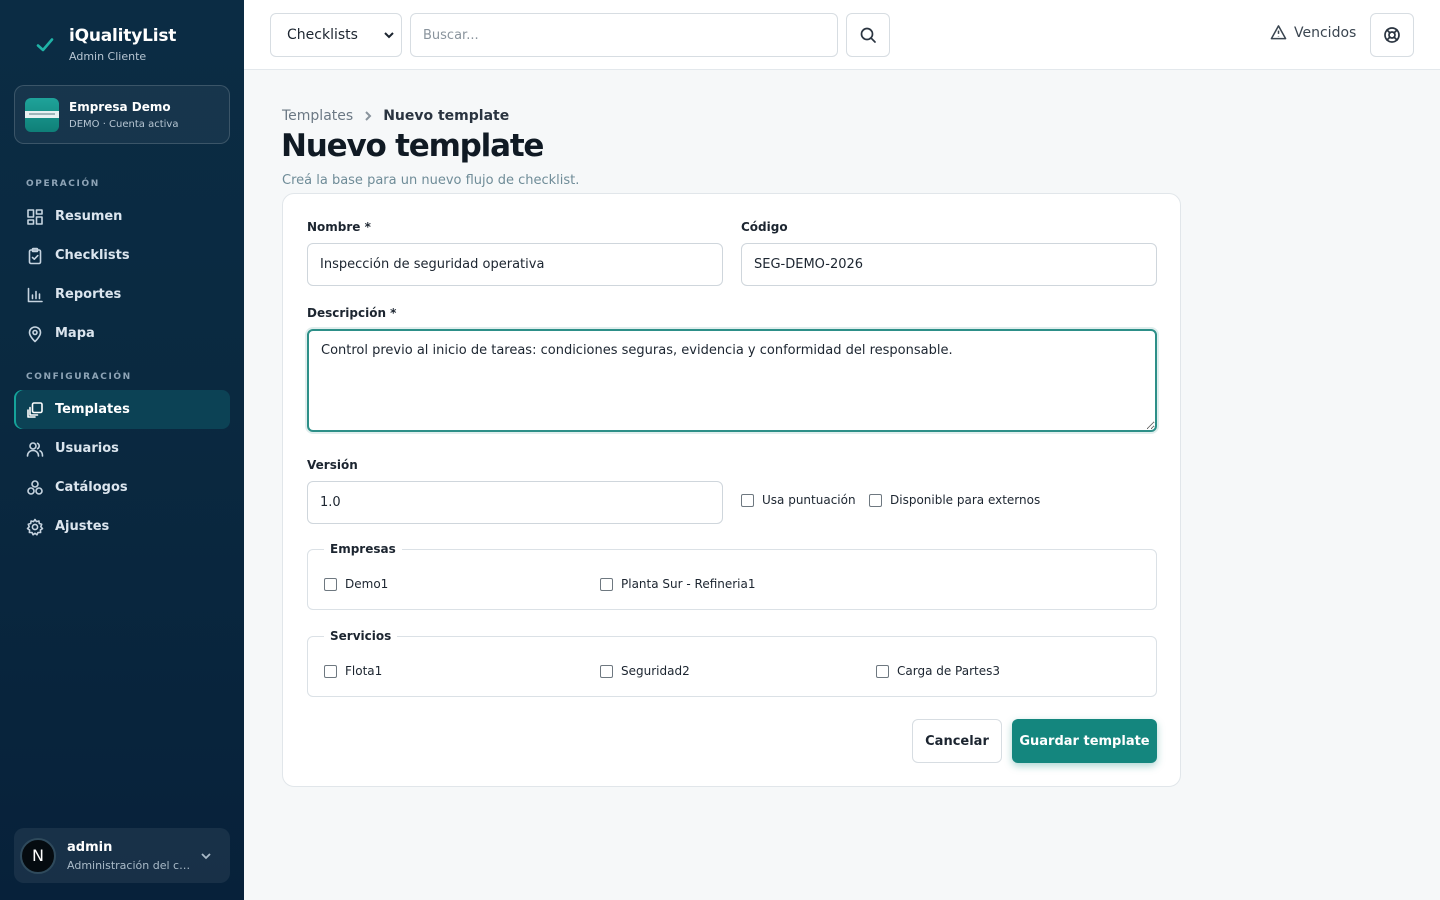 Image resolution: width=1440 pixels, height=900 pixels. I want to click on grid-icon, so click(35, 216).